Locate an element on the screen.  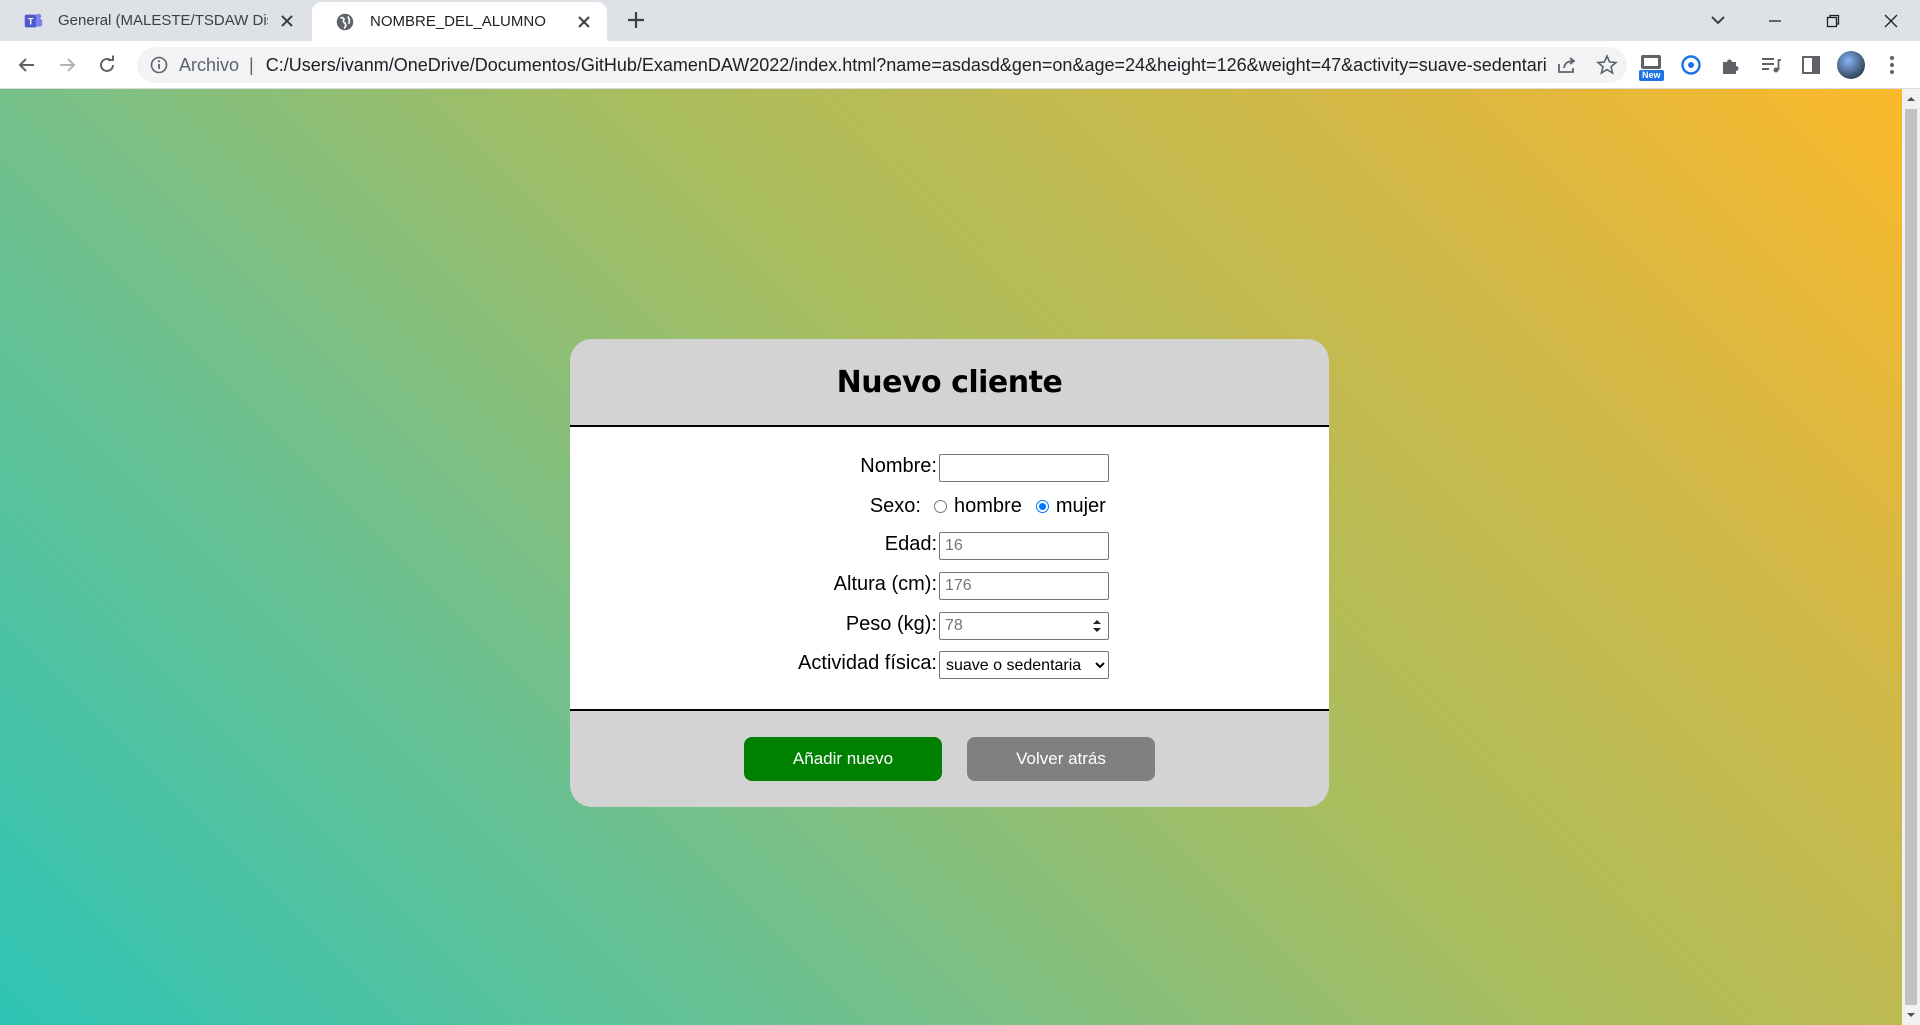
teams-icon: T is located at coordinates (33, 20).